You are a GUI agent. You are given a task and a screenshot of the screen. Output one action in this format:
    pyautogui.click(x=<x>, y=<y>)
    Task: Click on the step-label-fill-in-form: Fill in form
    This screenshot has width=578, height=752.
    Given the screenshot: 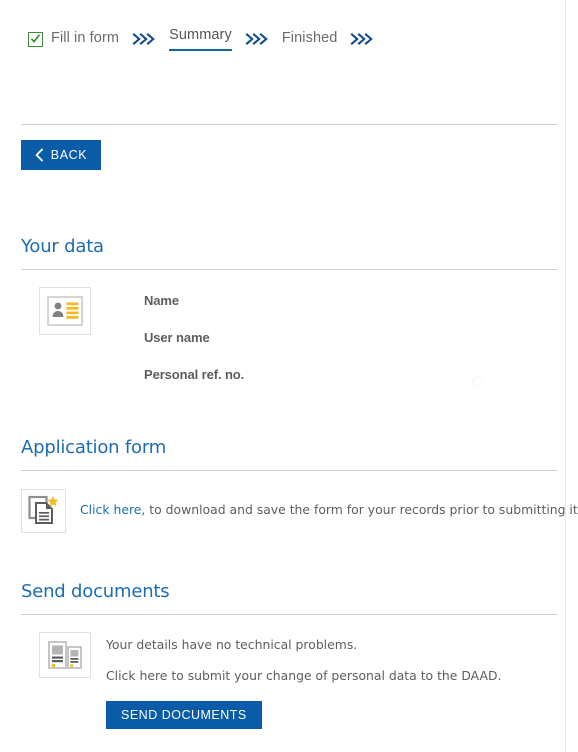 What is the action you would take?
    pyautogui.click(x=85, y=37)
    